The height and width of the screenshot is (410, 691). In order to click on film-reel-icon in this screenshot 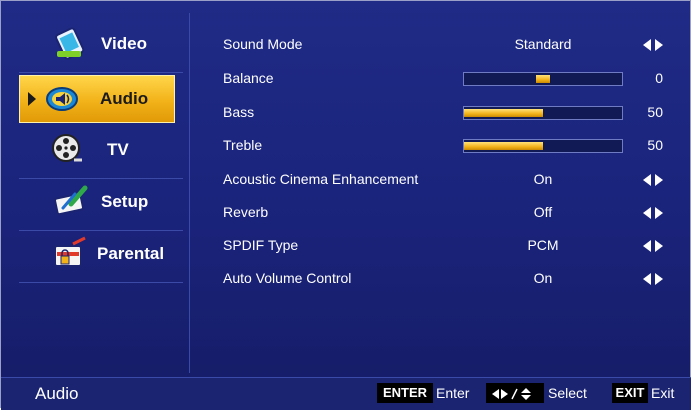, I will do `click(67, 149)`.